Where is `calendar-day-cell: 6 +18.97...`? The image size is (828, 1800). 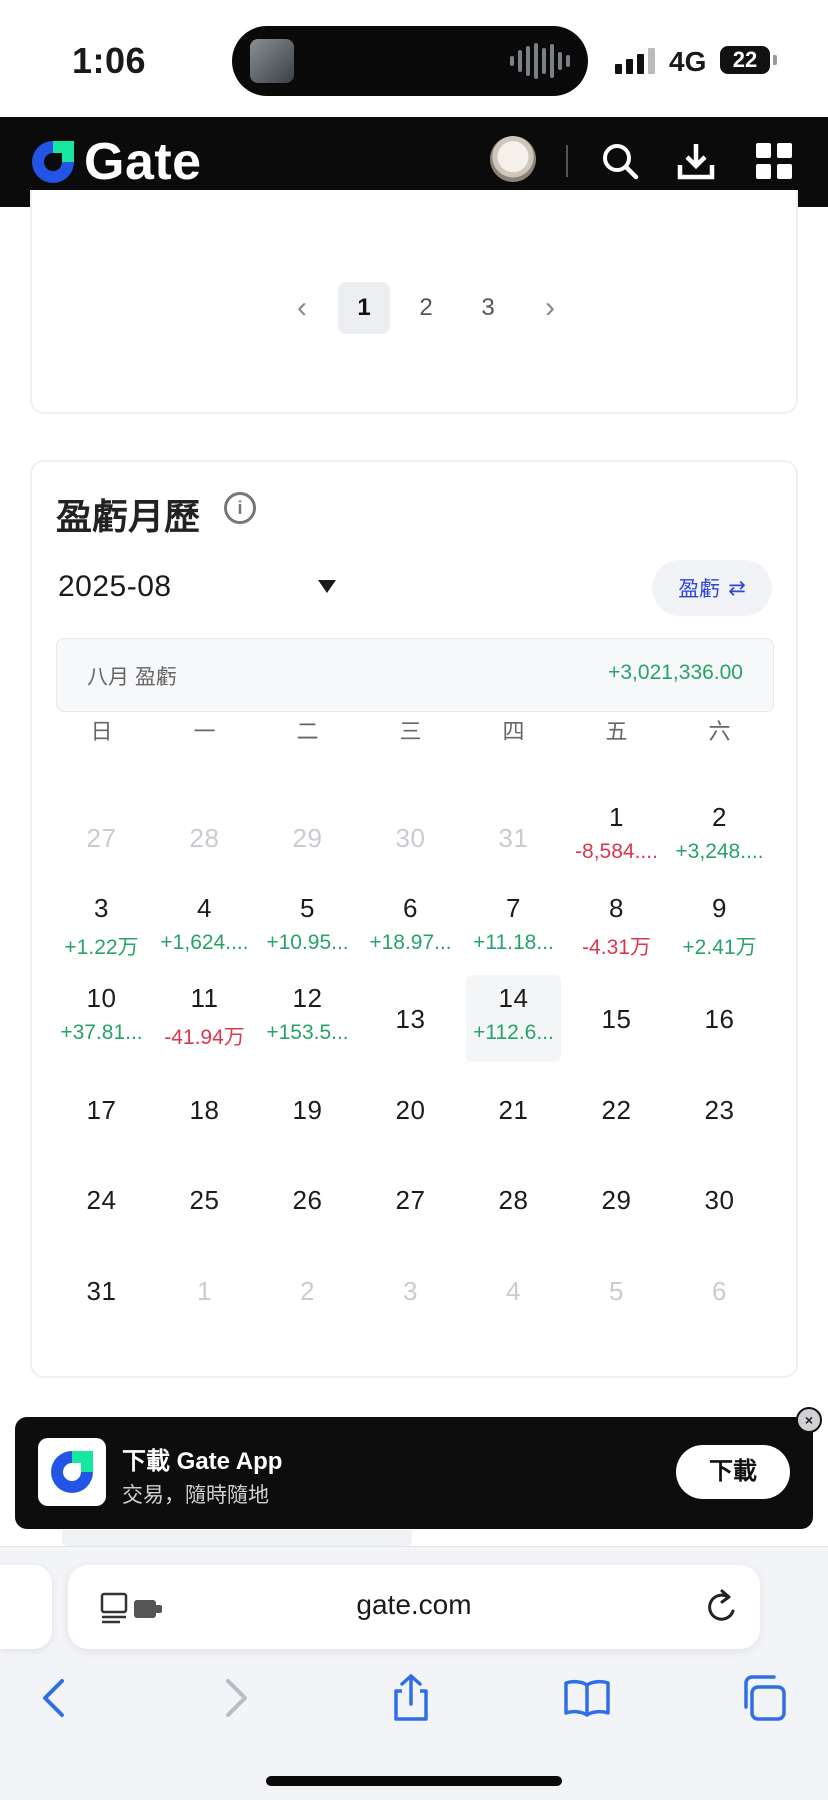 calendar-day-cell: 6 +18.97... is located at coordinates (410, 928).